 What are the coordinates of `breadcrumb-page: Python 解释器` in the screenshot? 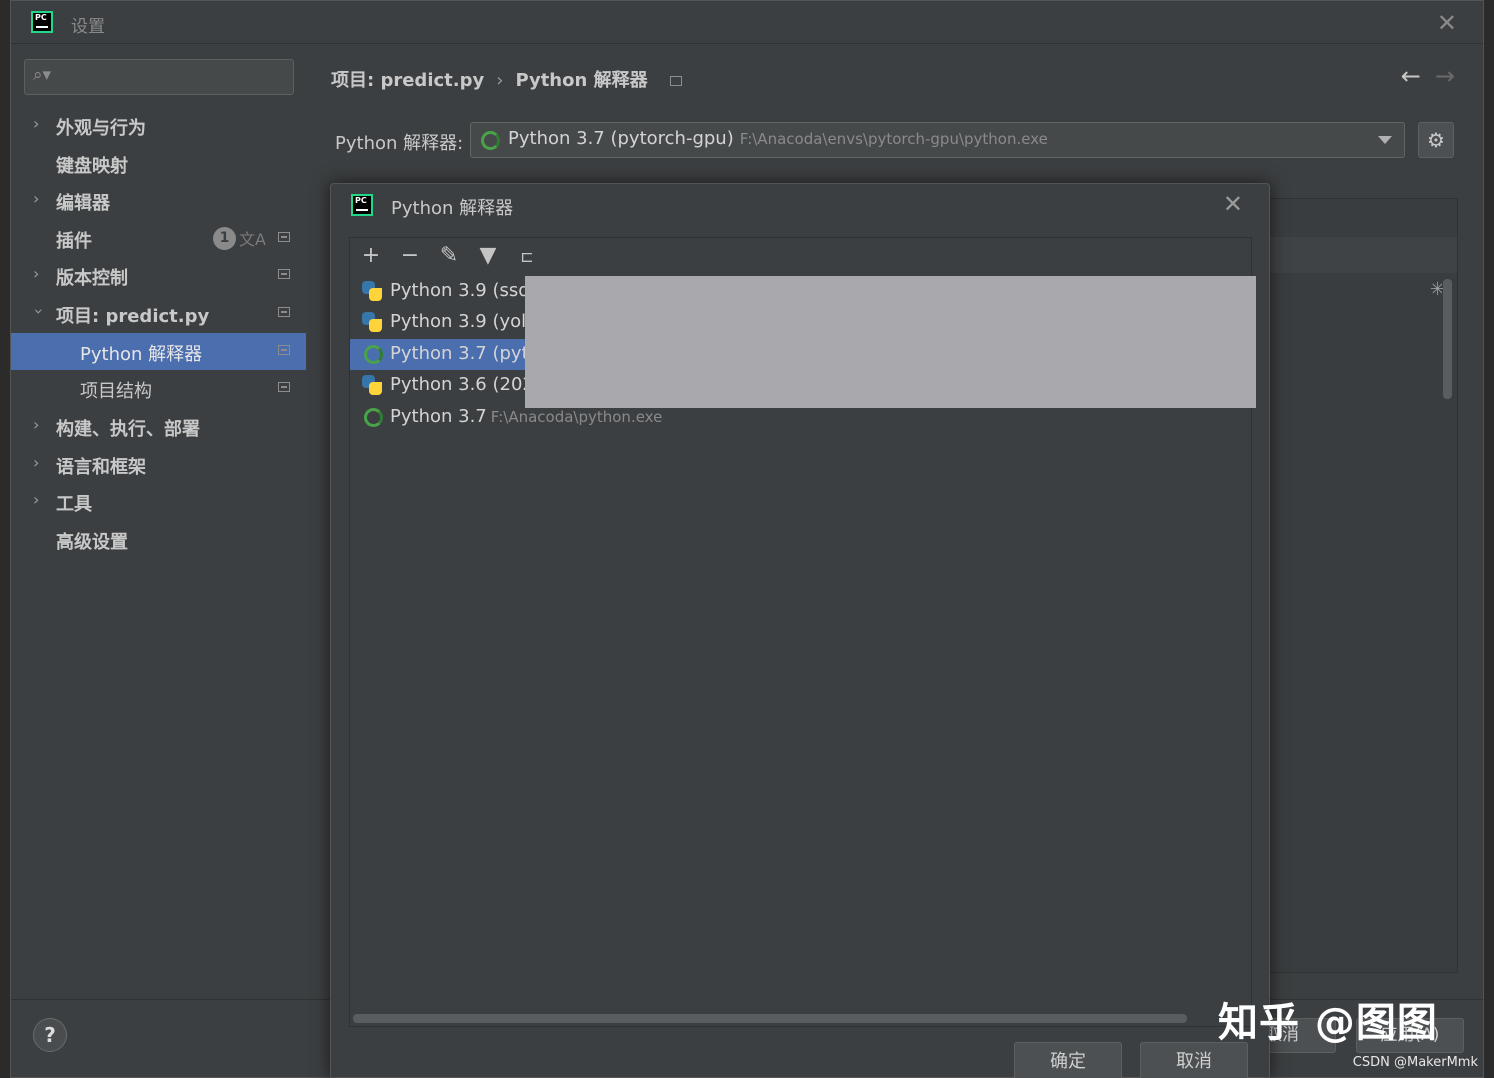 It's located at (581, 80).